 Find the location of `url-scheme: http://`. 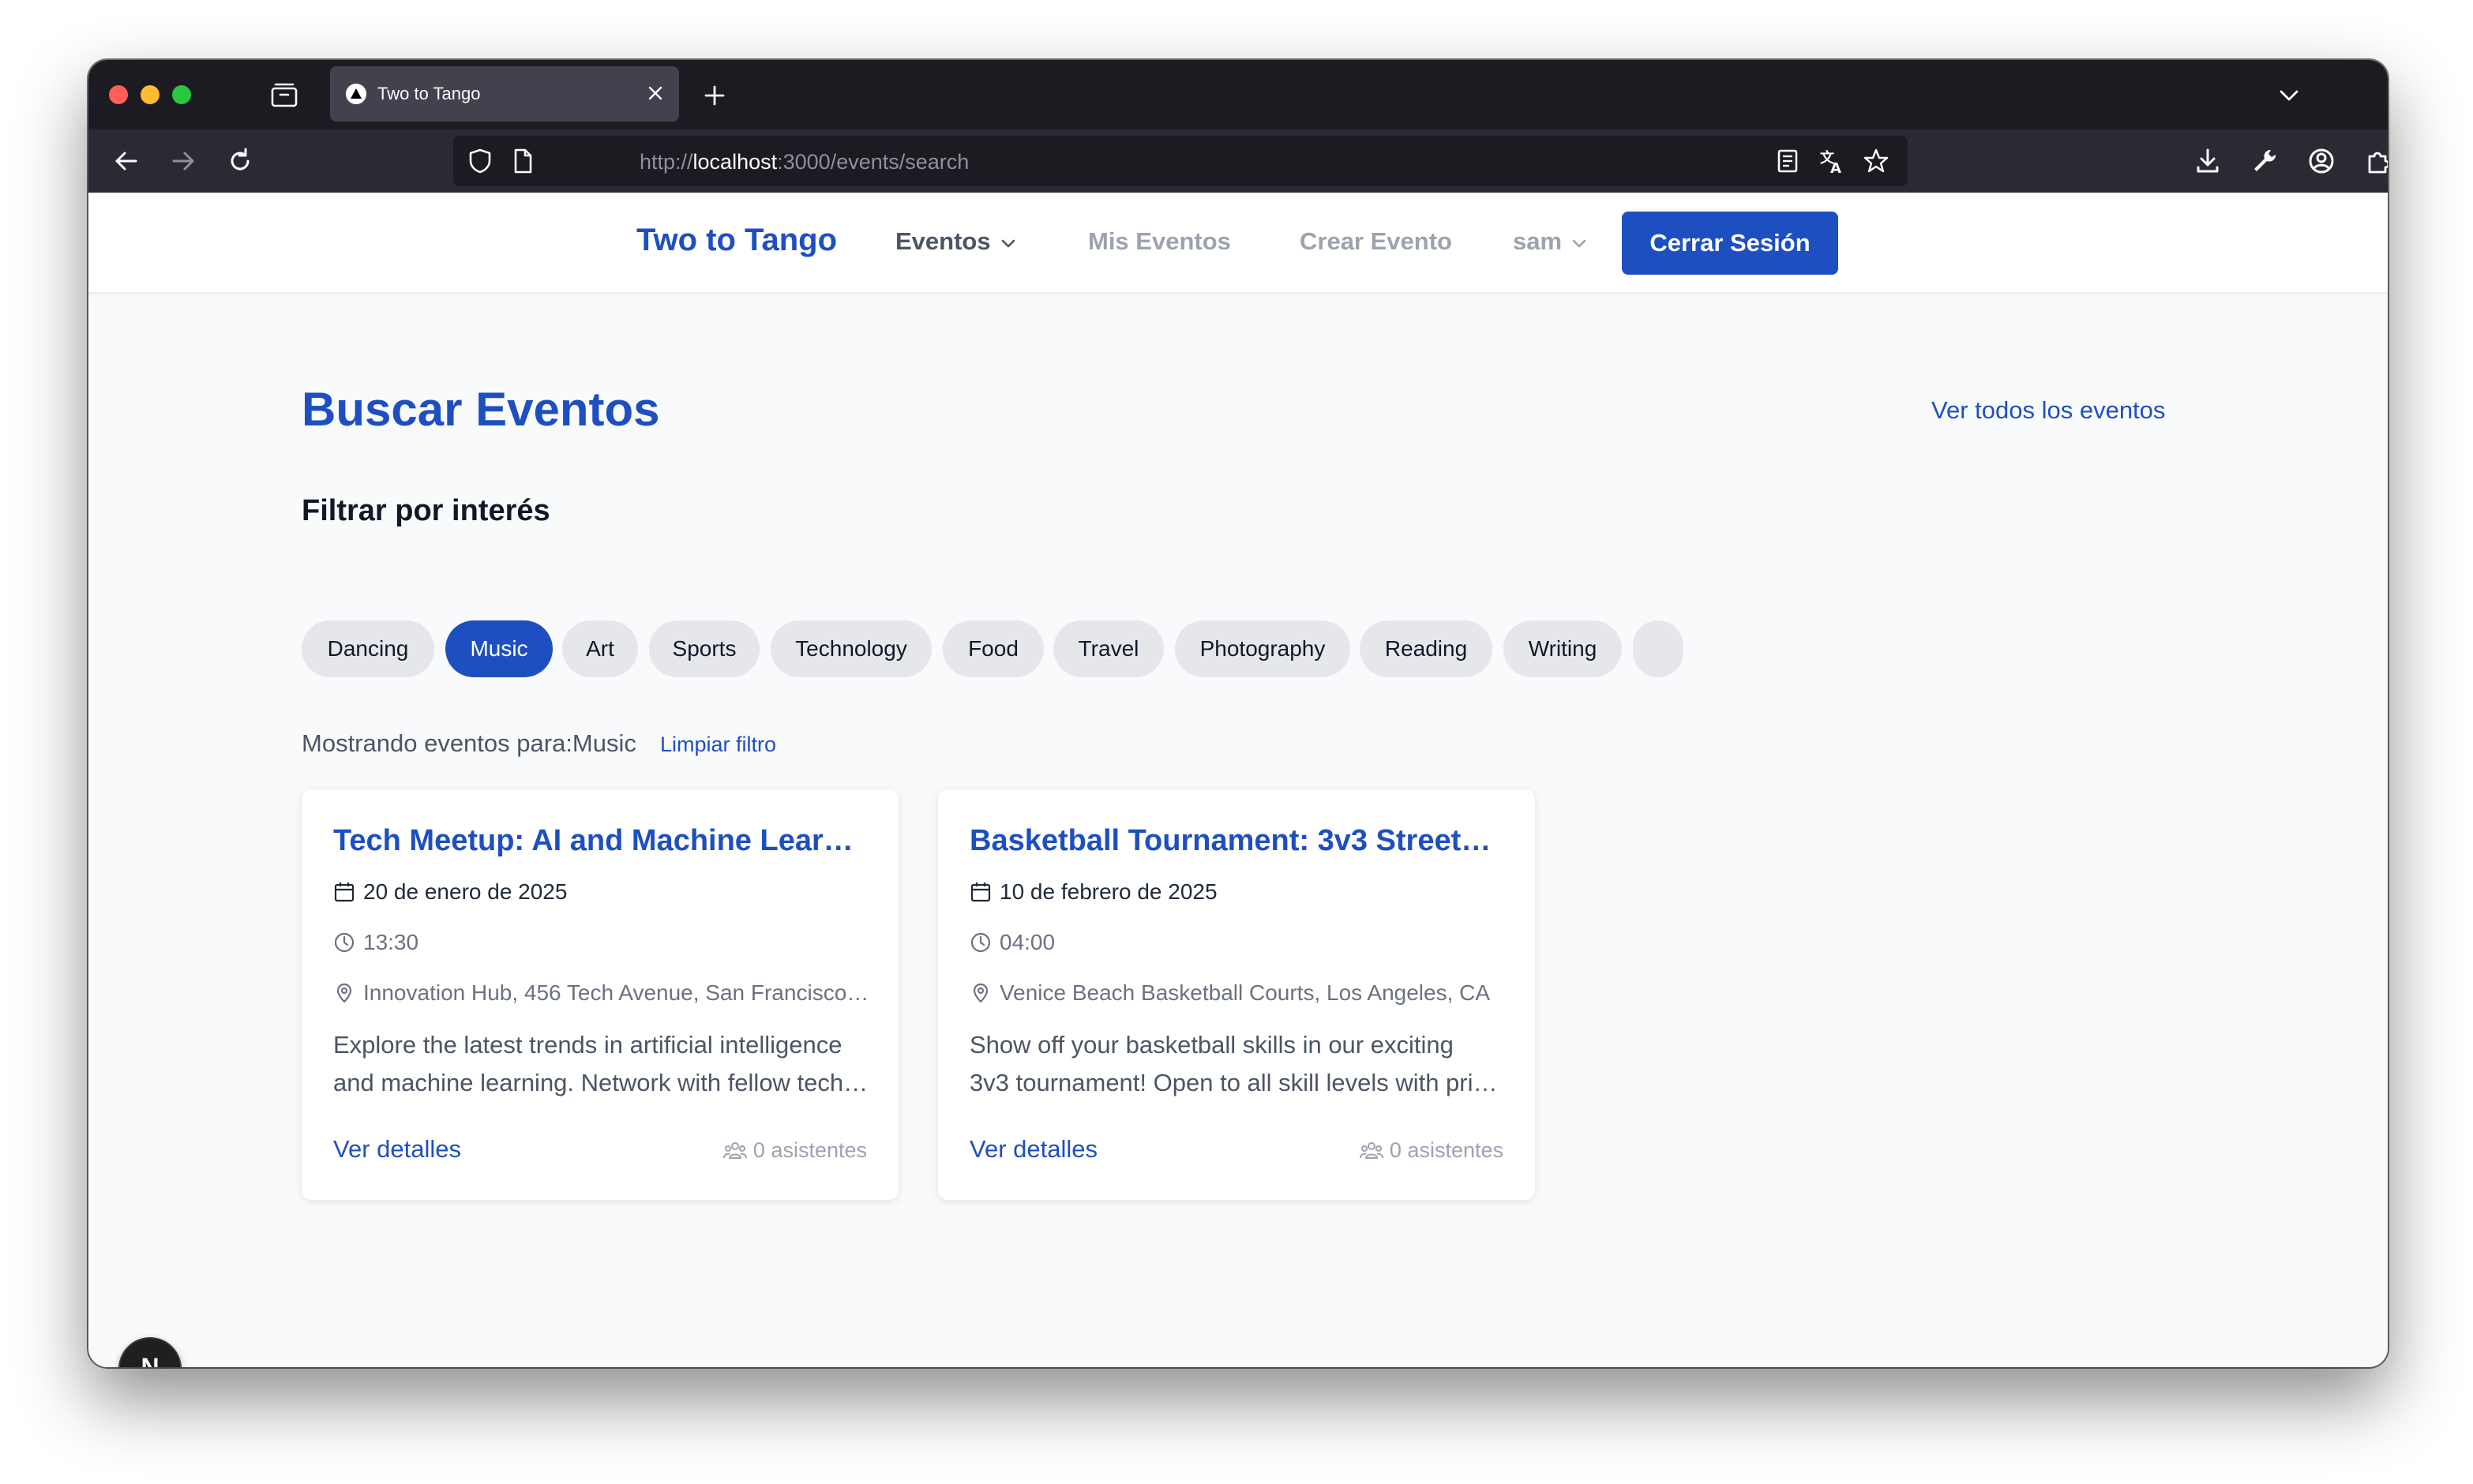

url-scheme: http:// is located at coordinates (666, 162).